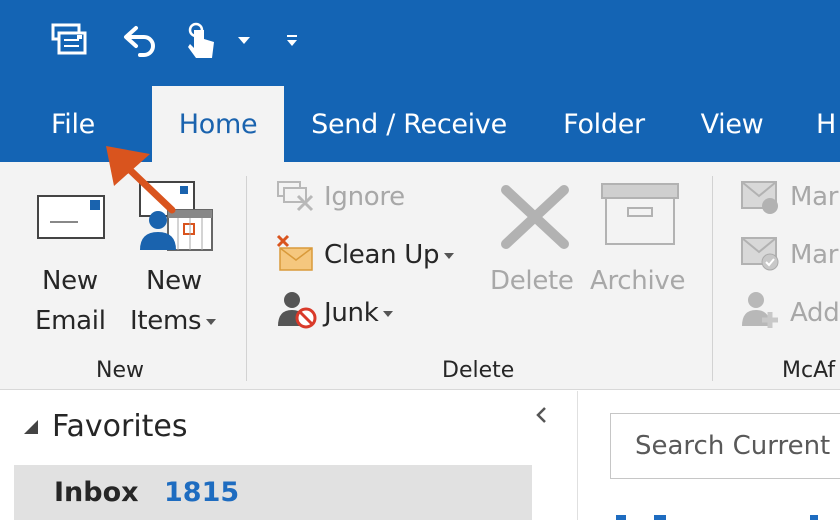 This screenshot has height=520, width=840. What do you see at coordinates (140, 40) in the screenshot?
I see `undo-icon` at bounding box center [140, 40].